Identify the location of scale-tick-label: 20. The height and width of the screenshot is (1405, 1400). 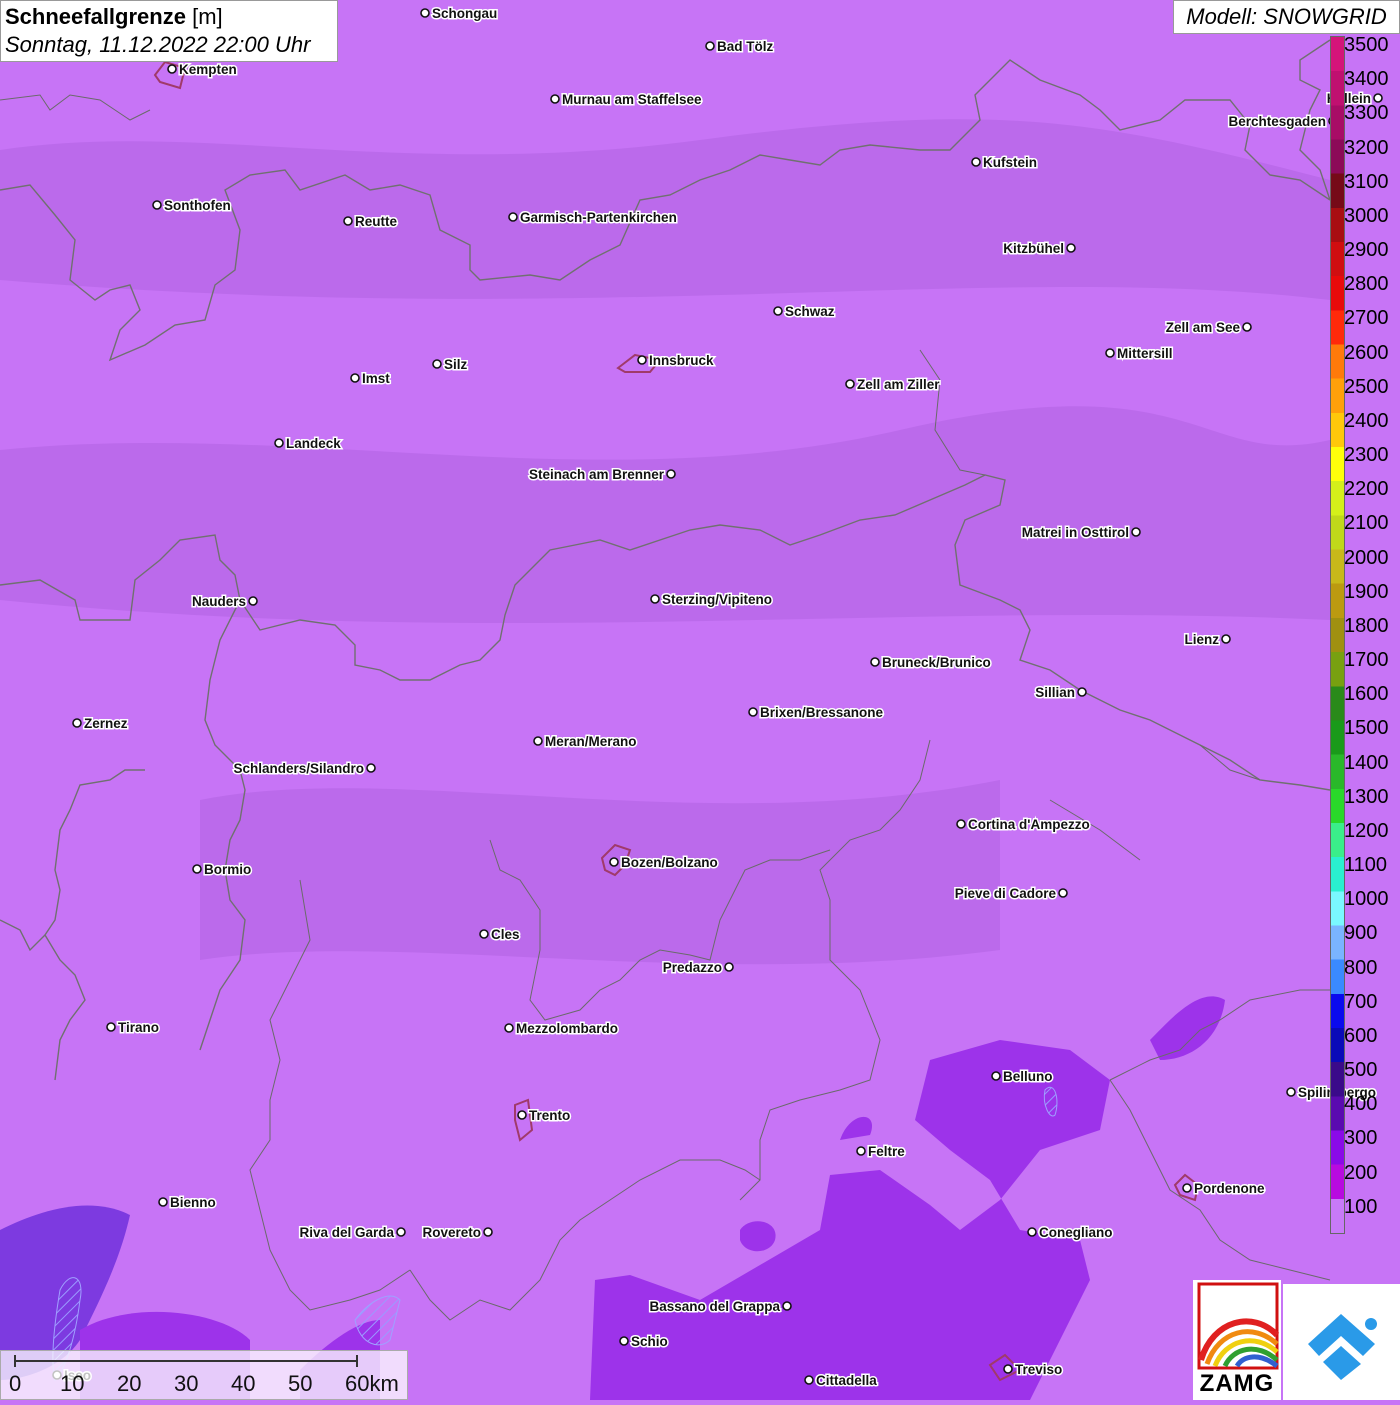
(129, 1383).